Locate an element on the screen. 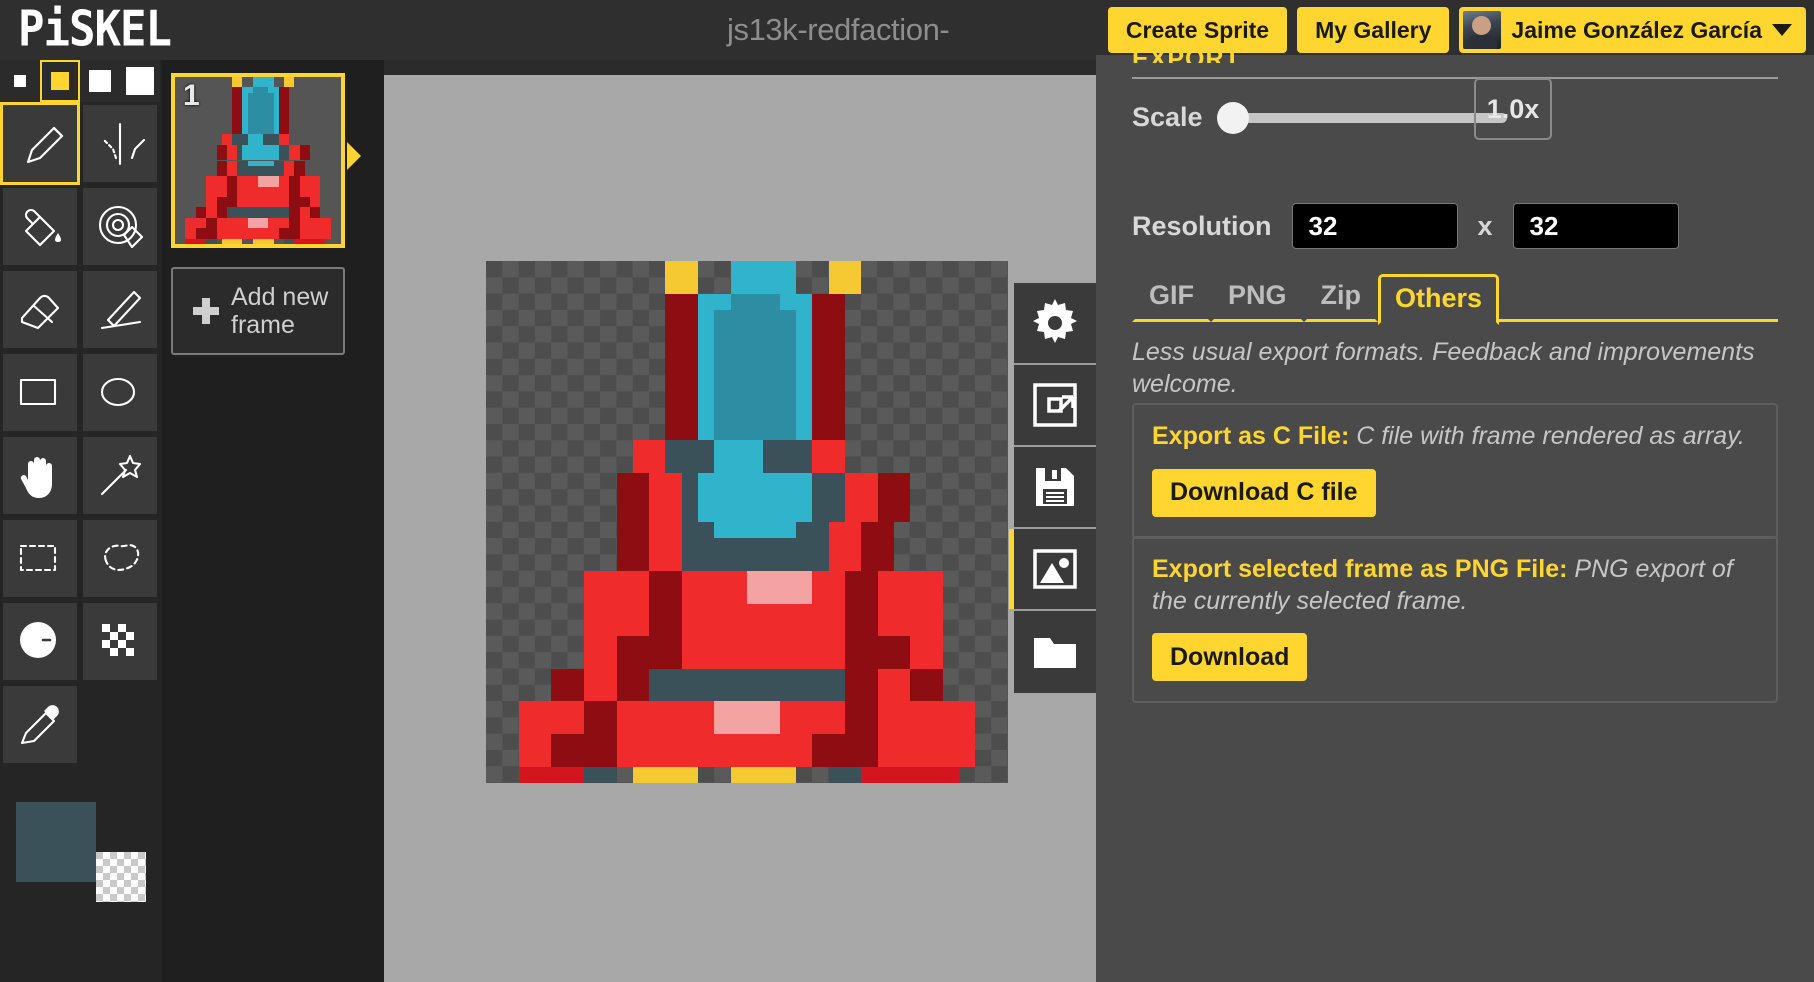 Image resolution: width=1814 pixels, height=982 pixels. eraser-tool is located at coordinates (40, 309).